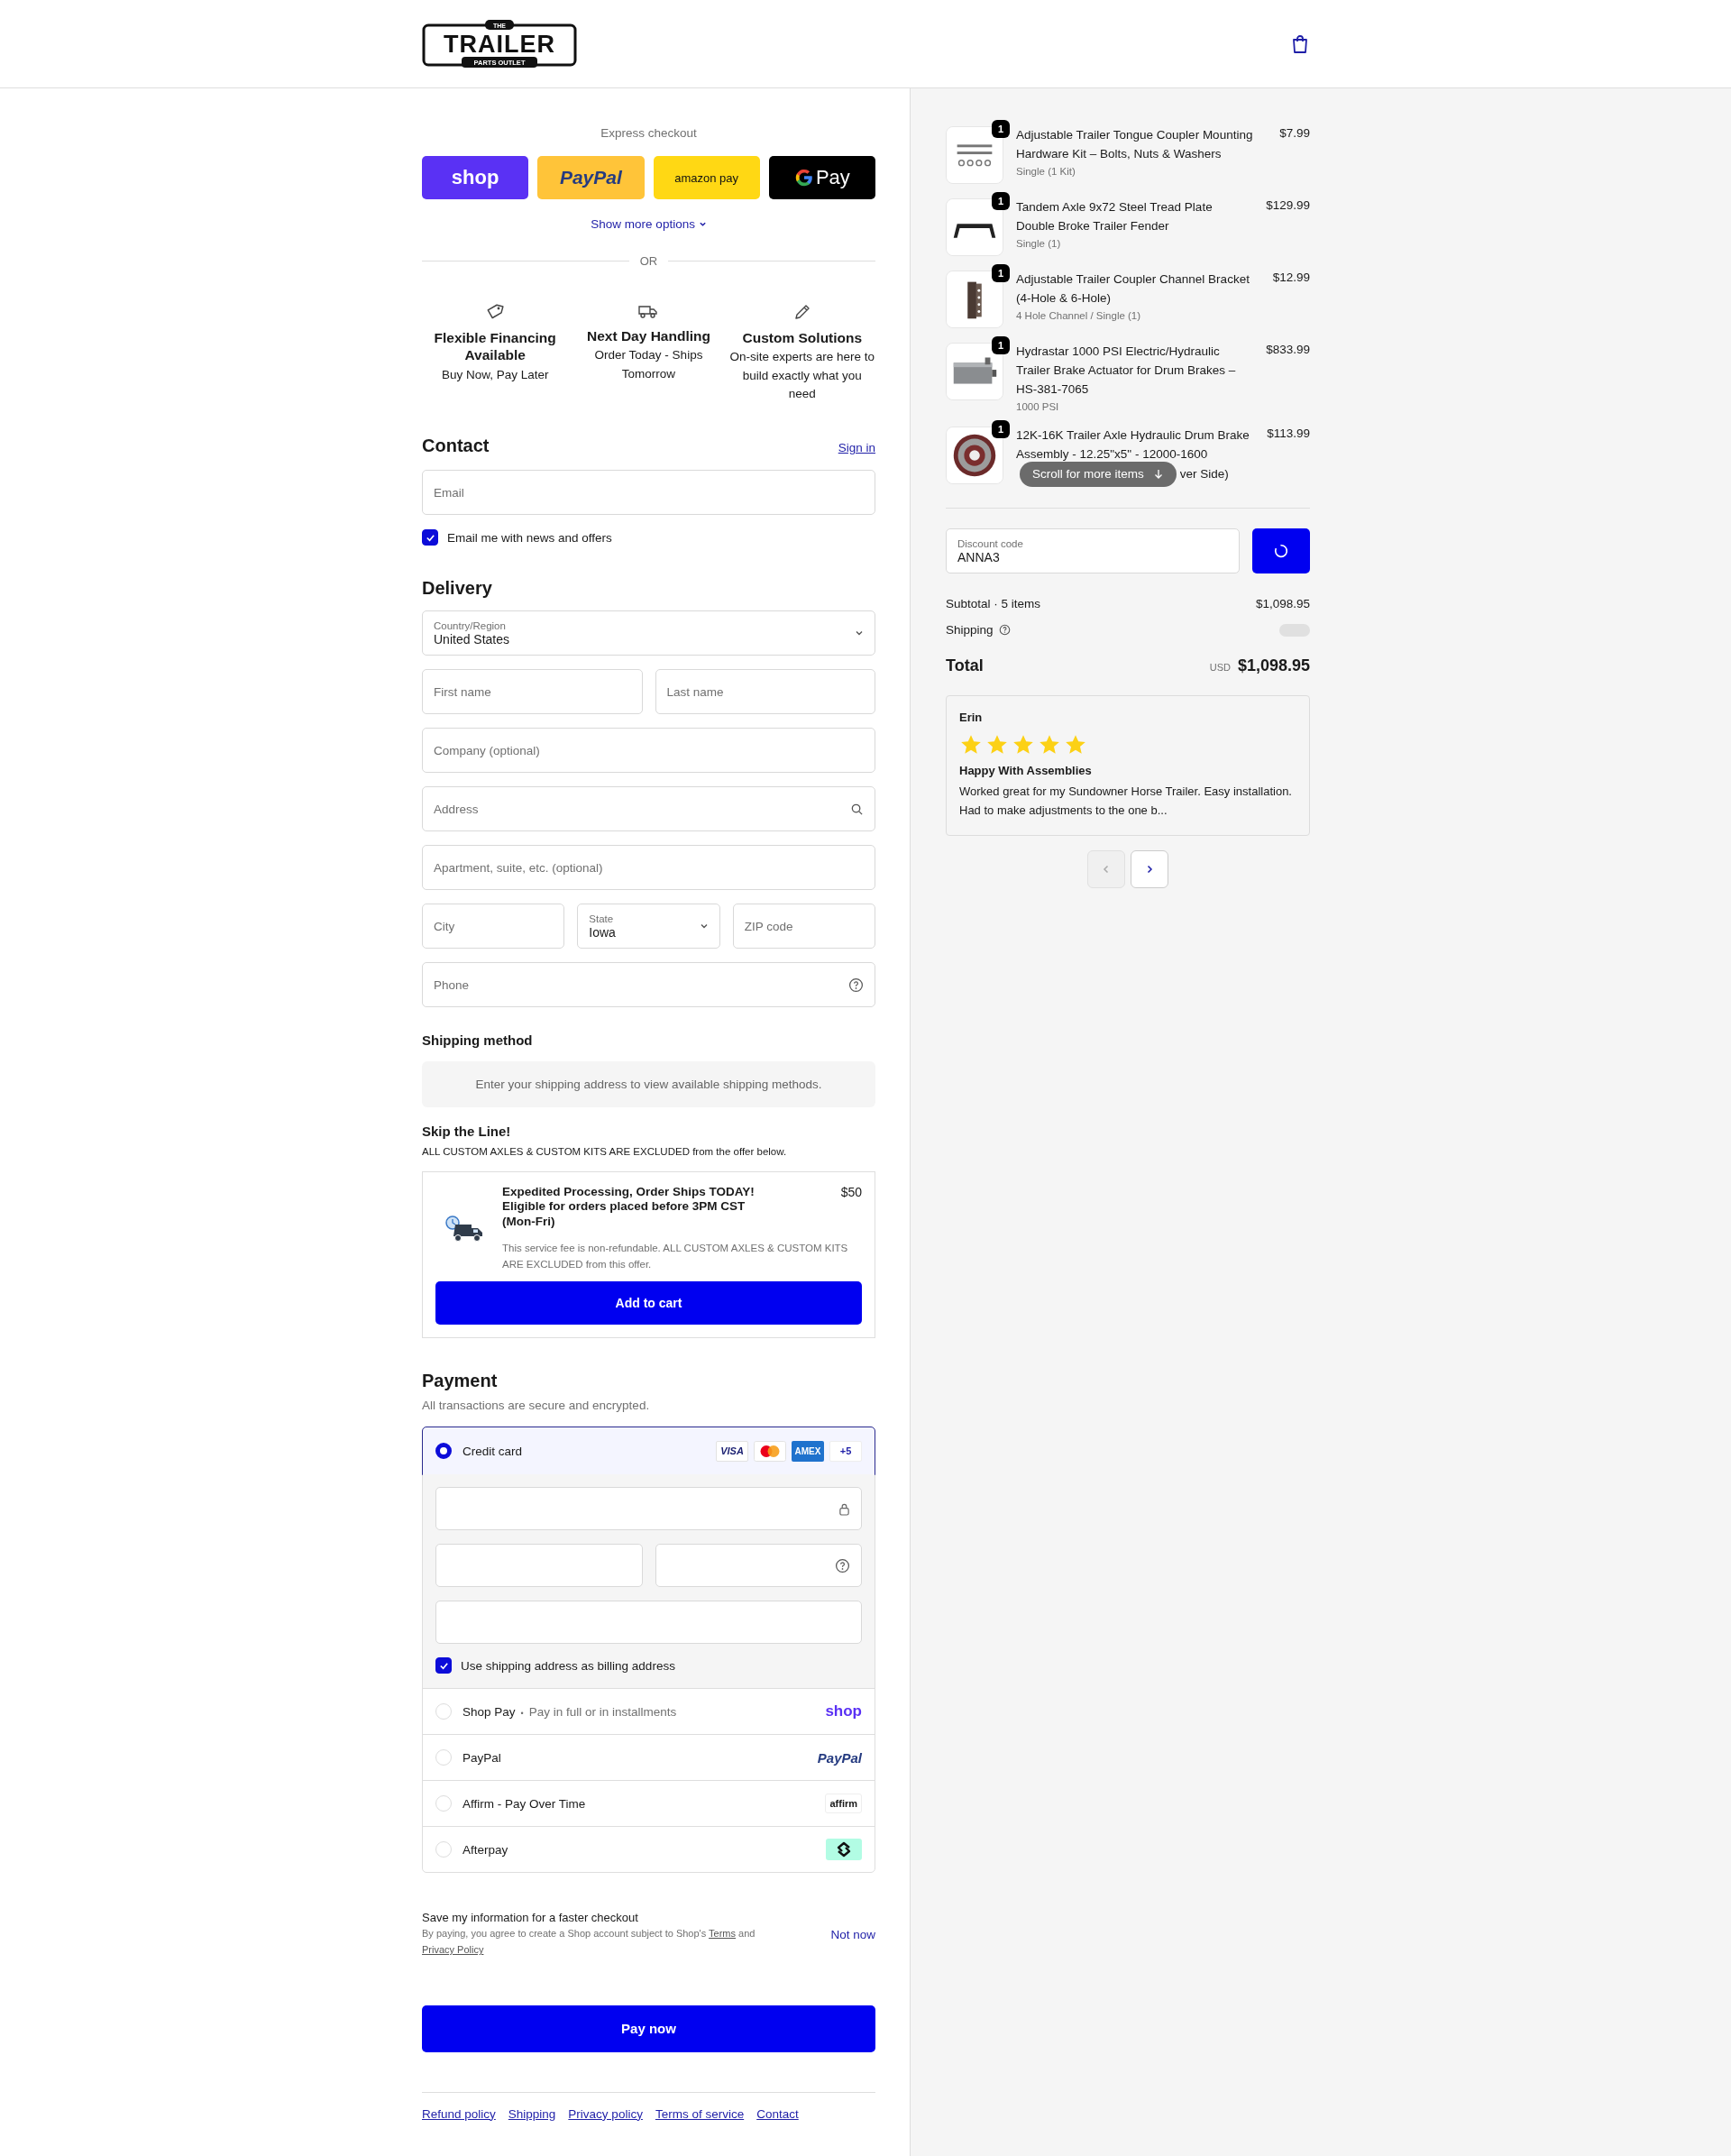  Describe the element at coordinates (857, 448) in the screenshot. I see `sign-in-link: Sign in` at that location.